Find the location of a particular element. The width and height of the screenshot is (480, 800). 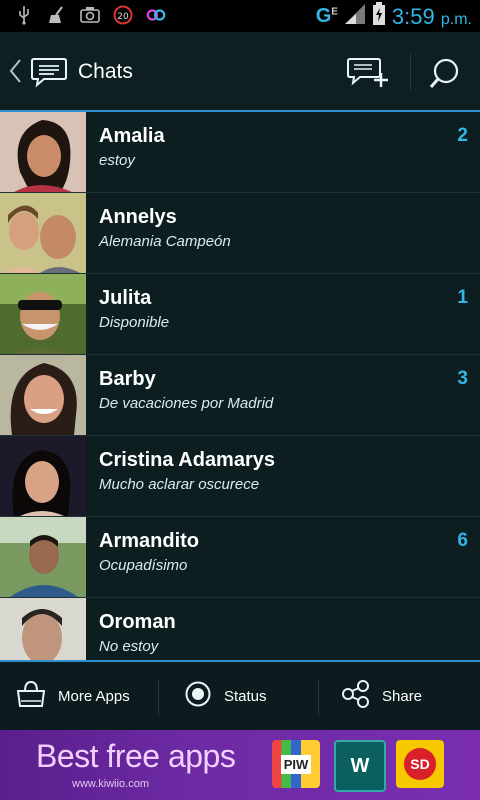

system-status: GE 3:59 p.m. is located at coordinates (394, 16).